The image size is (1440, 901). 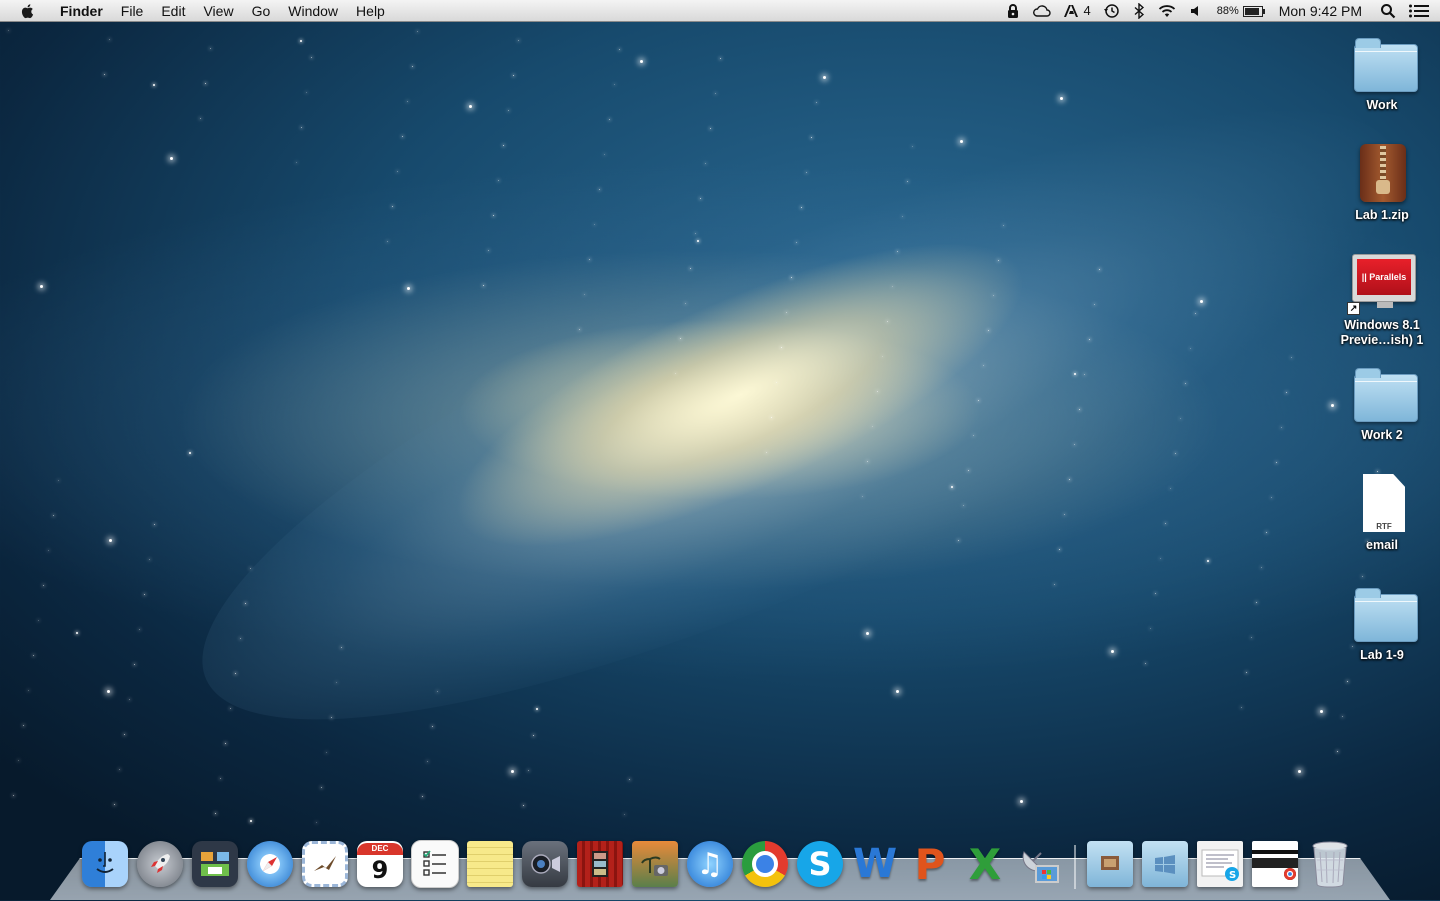 What do you see at coordinates (1381, 301) in the screenshot?
I see `desktop-alias-windows-parallels: || Parallels ↗ Windows 8.1 Previe…ish) 1` at bounding box center [1381, 301].